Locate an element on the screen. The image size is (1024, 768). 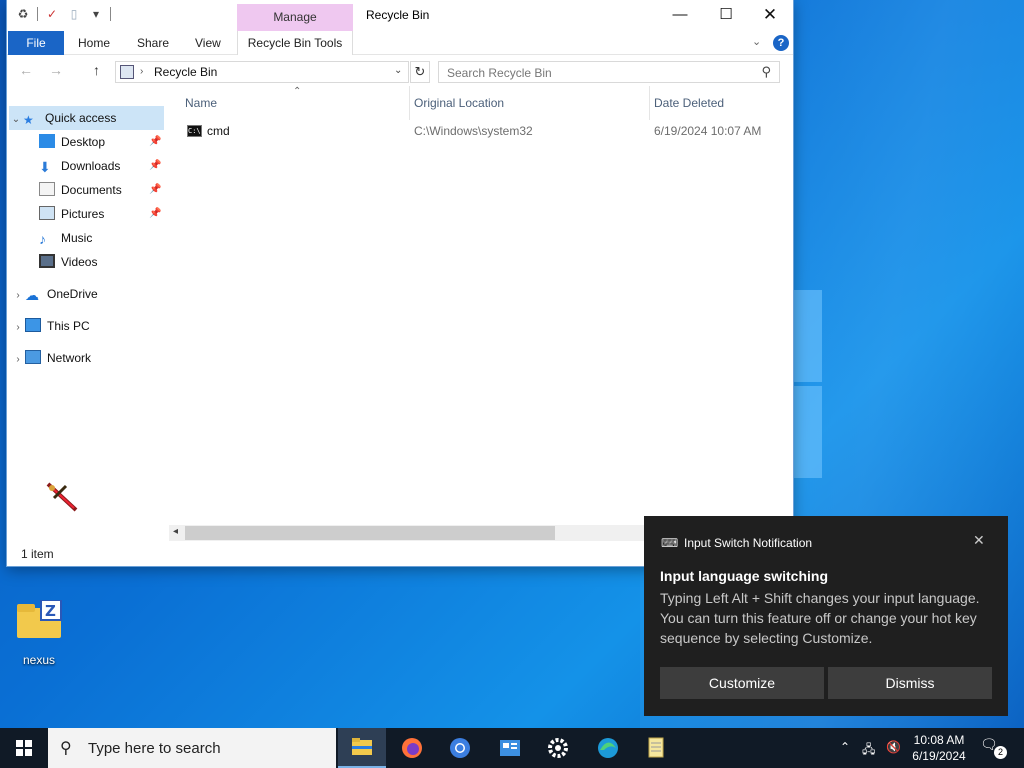
column-header-name: Name is located at coordinates (201, 103).